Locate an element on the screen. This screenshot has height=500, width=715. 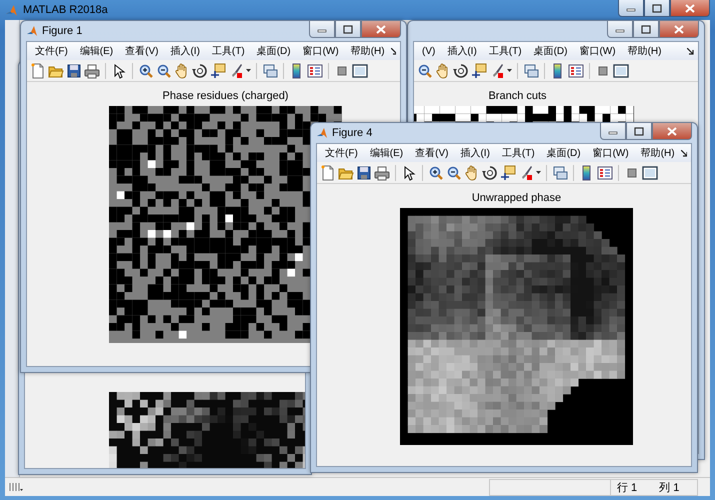
plot-title: Branch cuts is located at coordinates (517, 96).